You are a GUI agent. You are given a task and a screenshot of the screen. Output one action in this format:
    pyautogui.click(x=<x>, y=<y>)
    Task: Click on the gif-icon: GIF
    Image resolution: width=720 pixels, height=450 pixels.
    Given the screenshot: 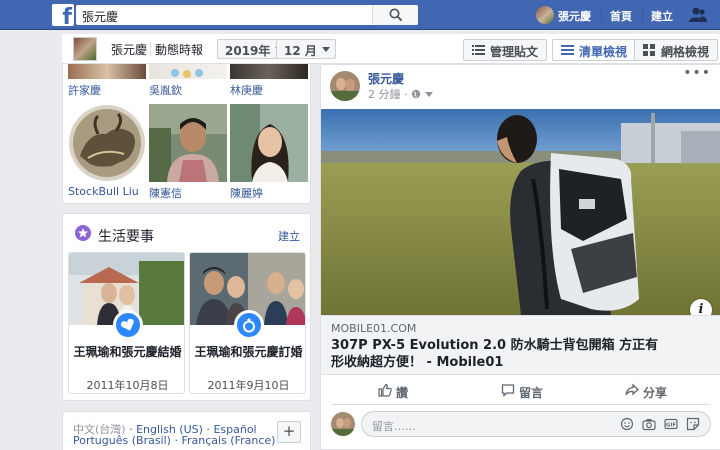 What is the action you would take?
    pyautogui.click(x=671, y=424)
    